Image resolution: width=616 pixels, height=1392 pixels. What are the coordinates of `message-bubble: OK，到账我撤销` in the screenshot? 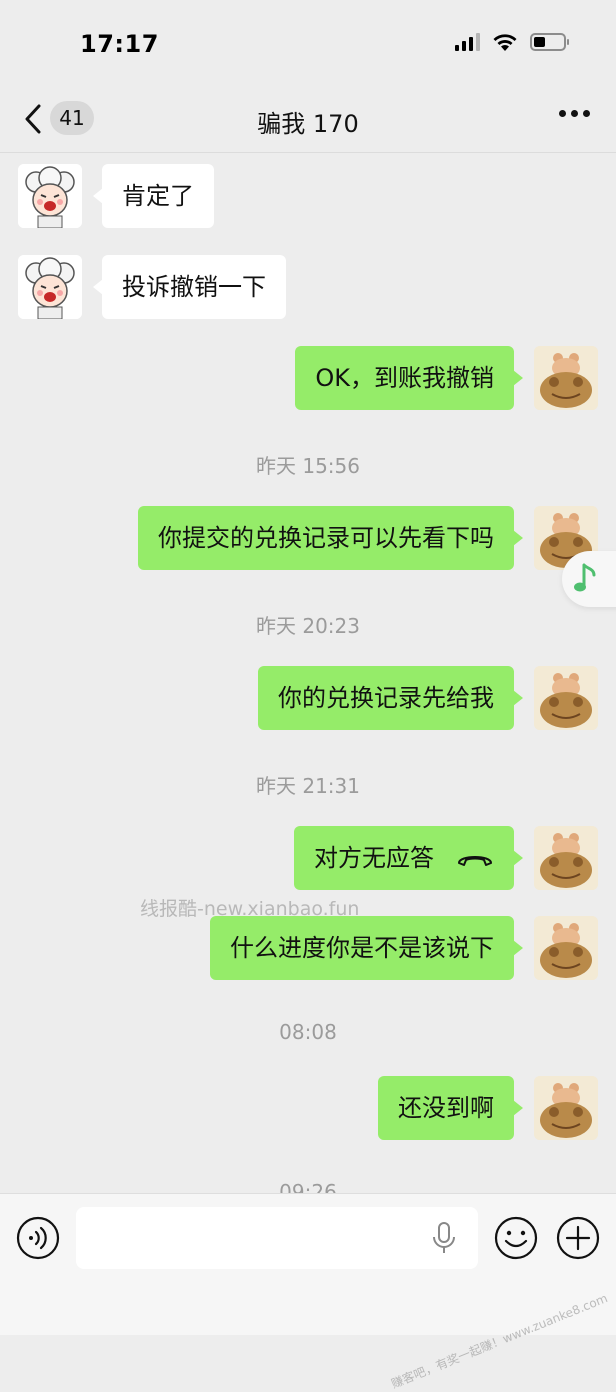 It's located at (409, 378).